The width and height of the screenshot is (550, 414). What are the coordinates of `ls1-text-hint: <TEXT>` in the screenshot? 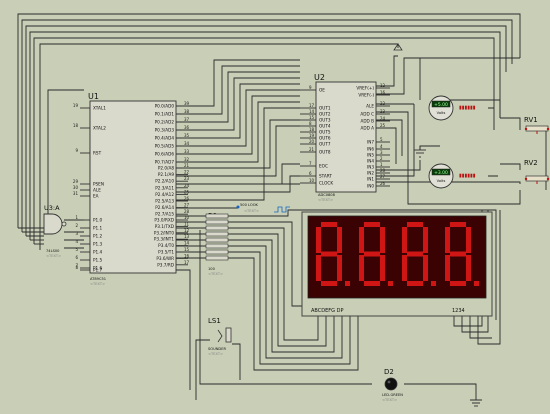 It's located at (215, 354).